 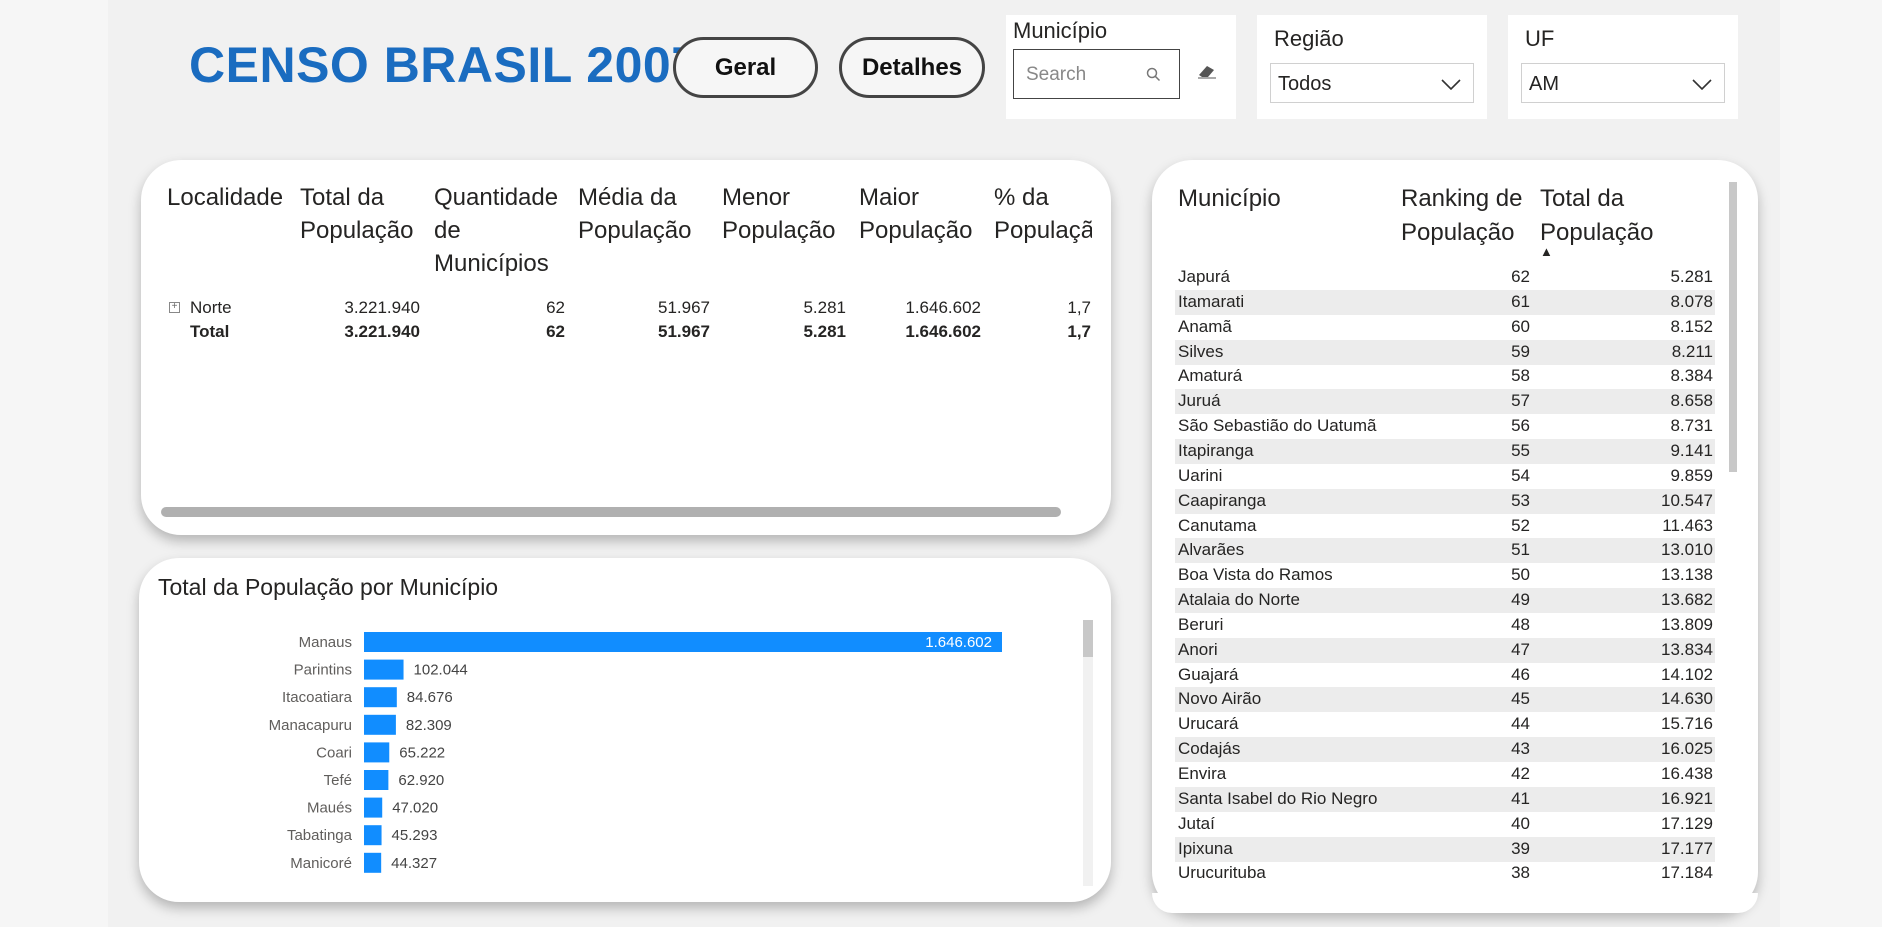 I want to click on municipio-cell: Juruá, so click(x=1199, y=401).